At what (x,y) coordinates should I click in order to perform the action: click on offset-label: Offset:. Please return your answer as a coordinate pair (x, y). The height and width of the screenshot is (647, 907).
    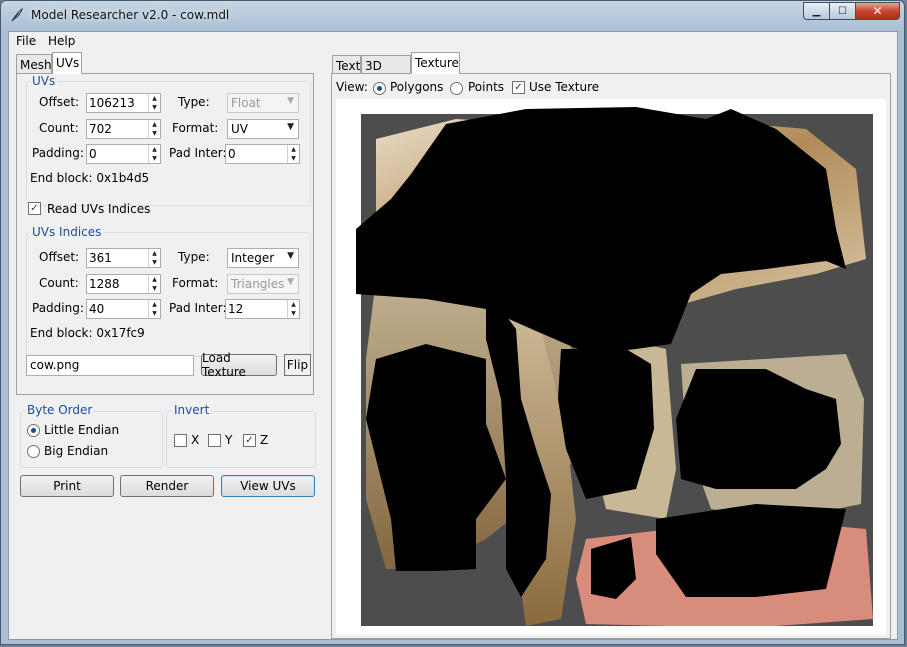
    Looking at the image, I should click on (59, 102).